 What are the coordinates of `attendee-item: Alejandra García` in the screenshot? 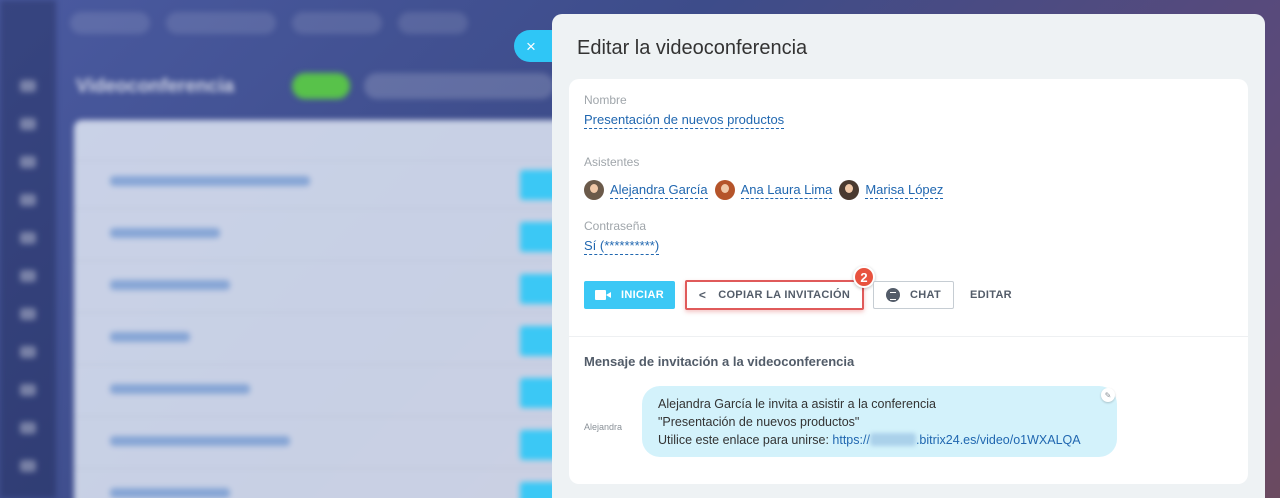 It's located at (646, 190).